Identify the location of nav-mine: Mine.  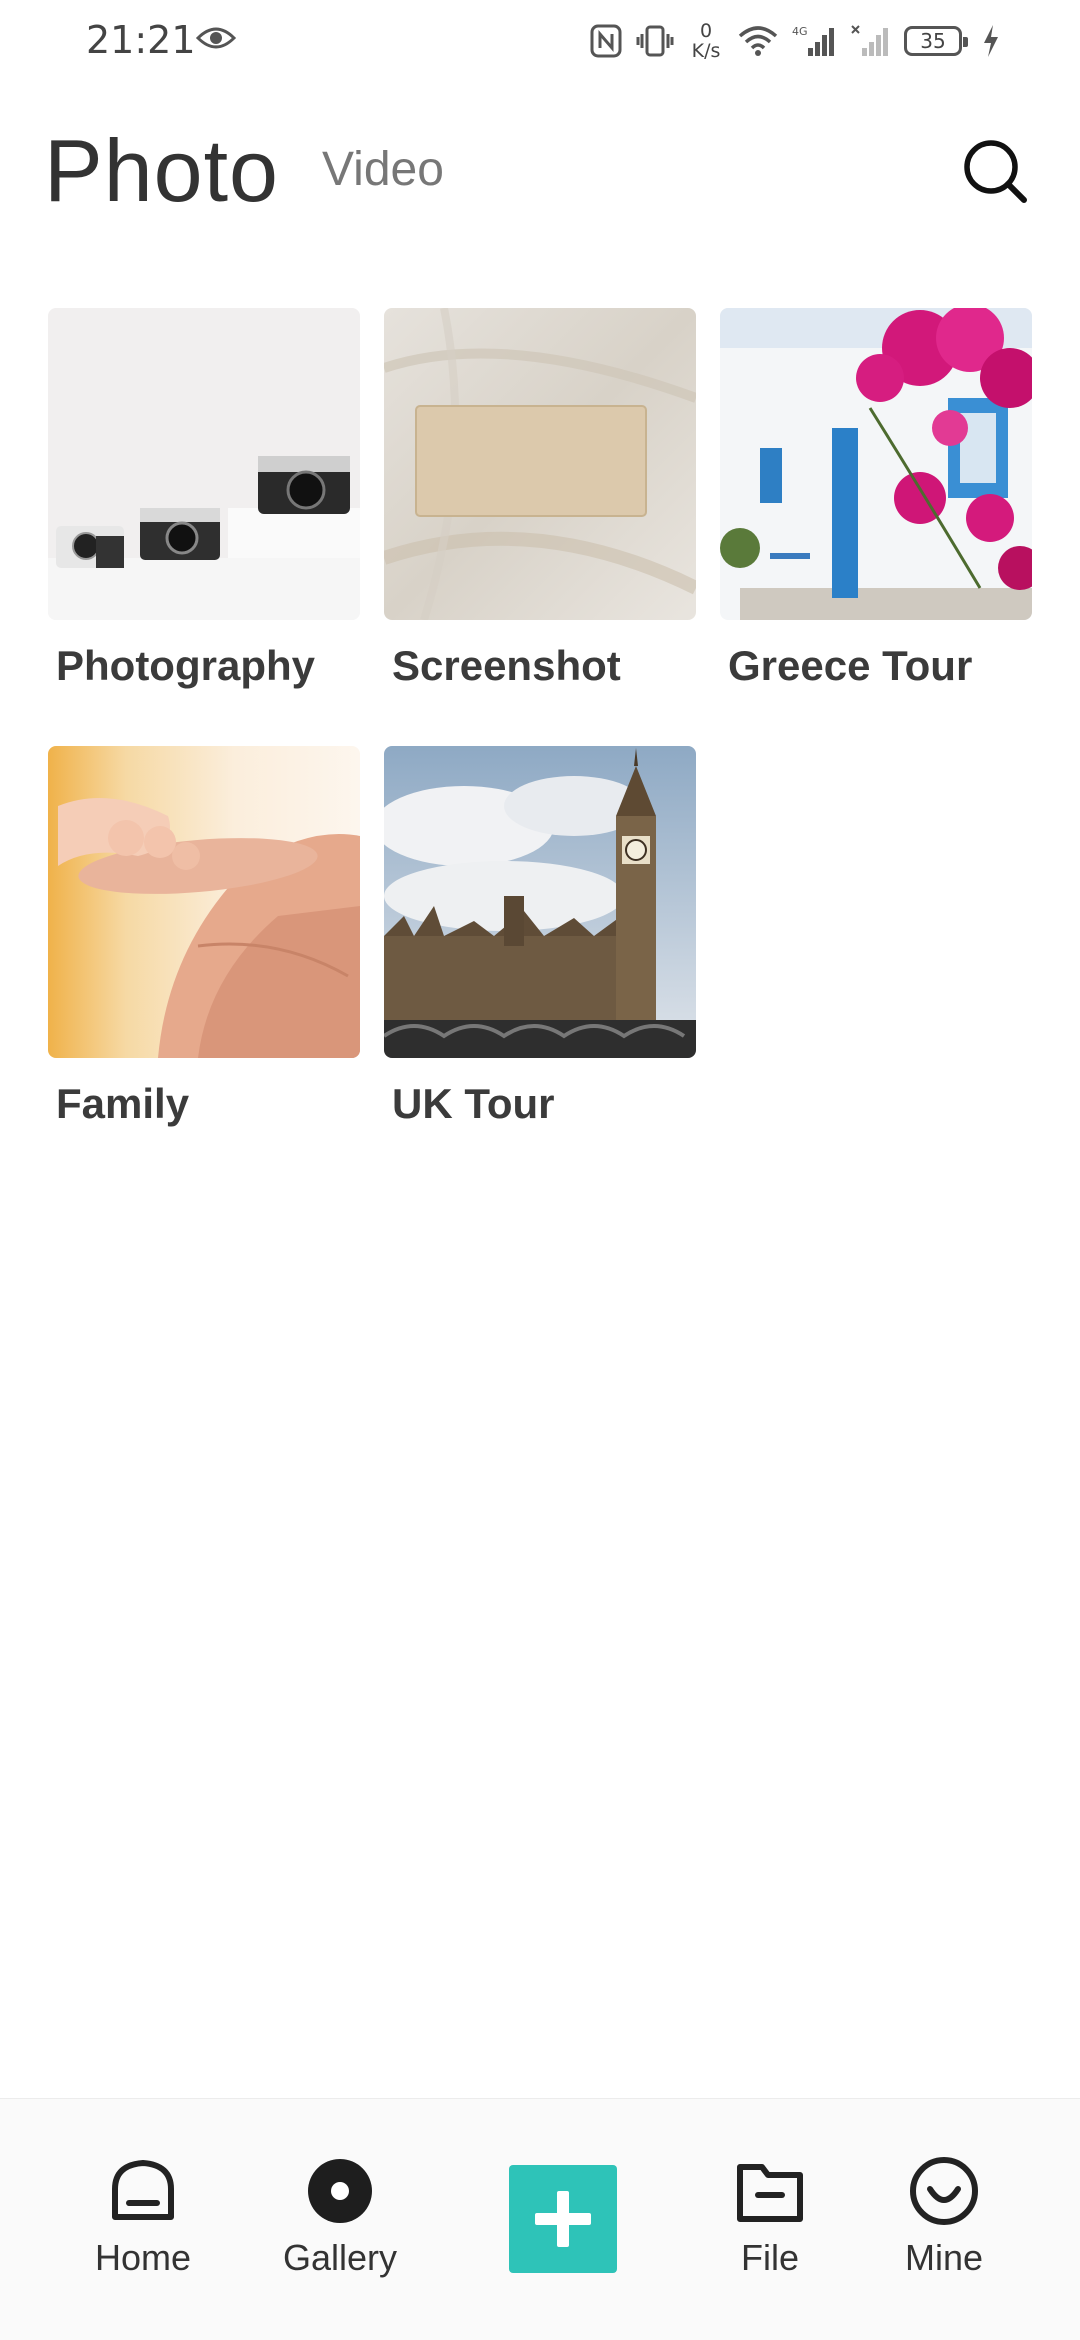
(944, 2189).